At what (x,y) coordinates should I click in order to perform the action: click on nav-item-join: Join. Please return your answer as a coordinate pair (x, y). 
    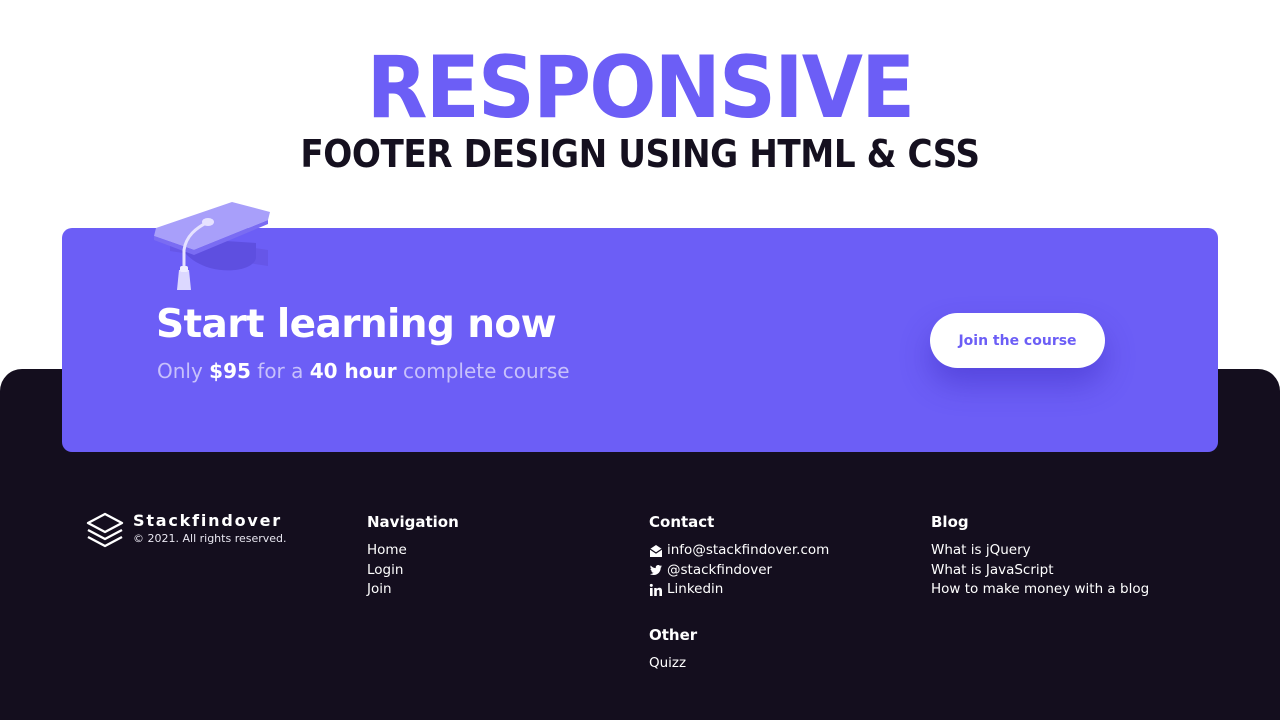
    Looking at the image, I should click on (413, 590).